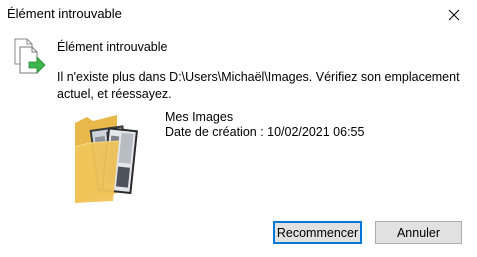 This screenshot has height=257, width=477. I want to click on close-button, so click(454, 15).